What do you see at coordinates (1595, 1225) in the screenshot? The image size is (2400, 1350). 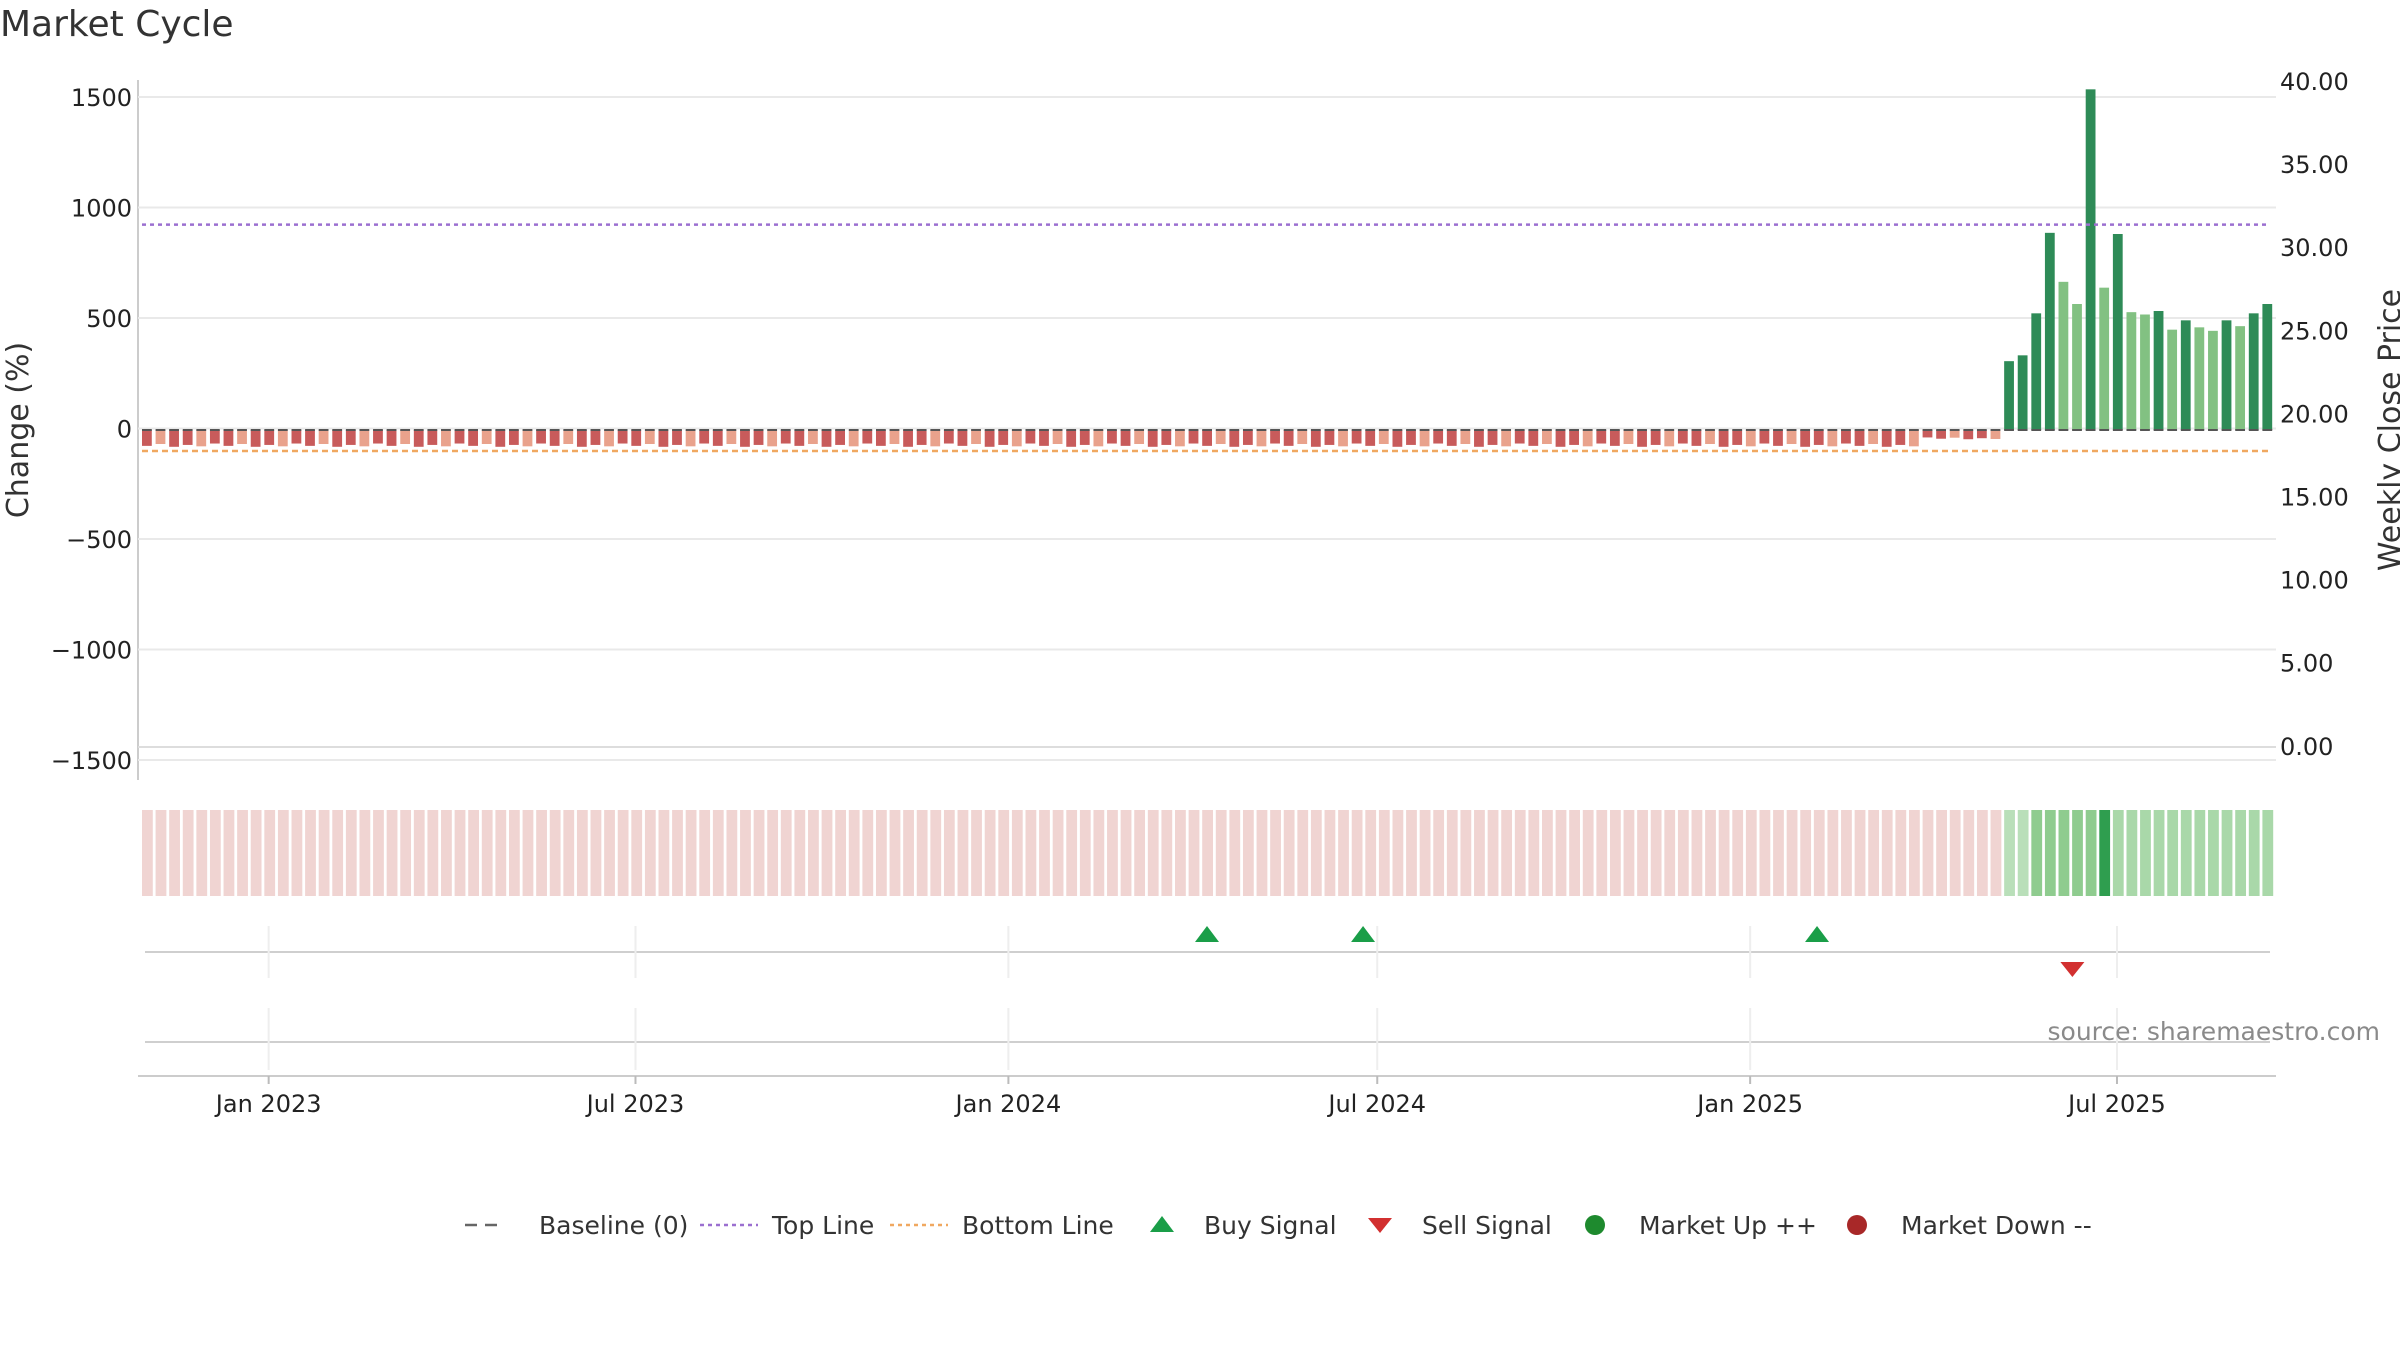 I see `legend-circle-marker` at bounding box center [1595, 1225].